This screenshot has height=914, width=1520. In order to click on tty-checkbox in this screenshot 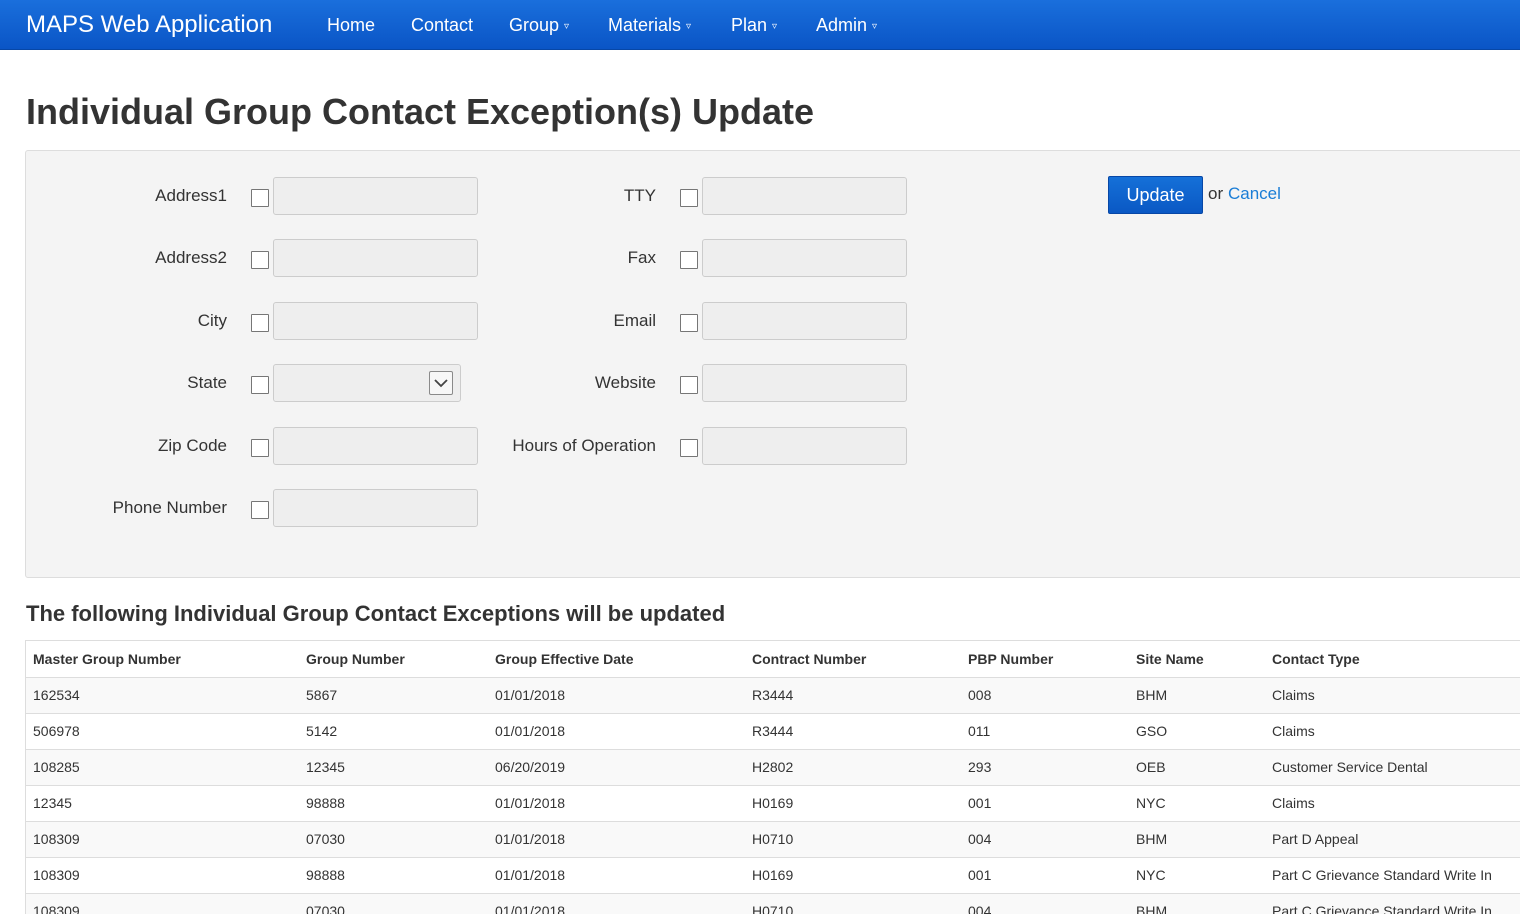, I will do `click(689, 198)`.